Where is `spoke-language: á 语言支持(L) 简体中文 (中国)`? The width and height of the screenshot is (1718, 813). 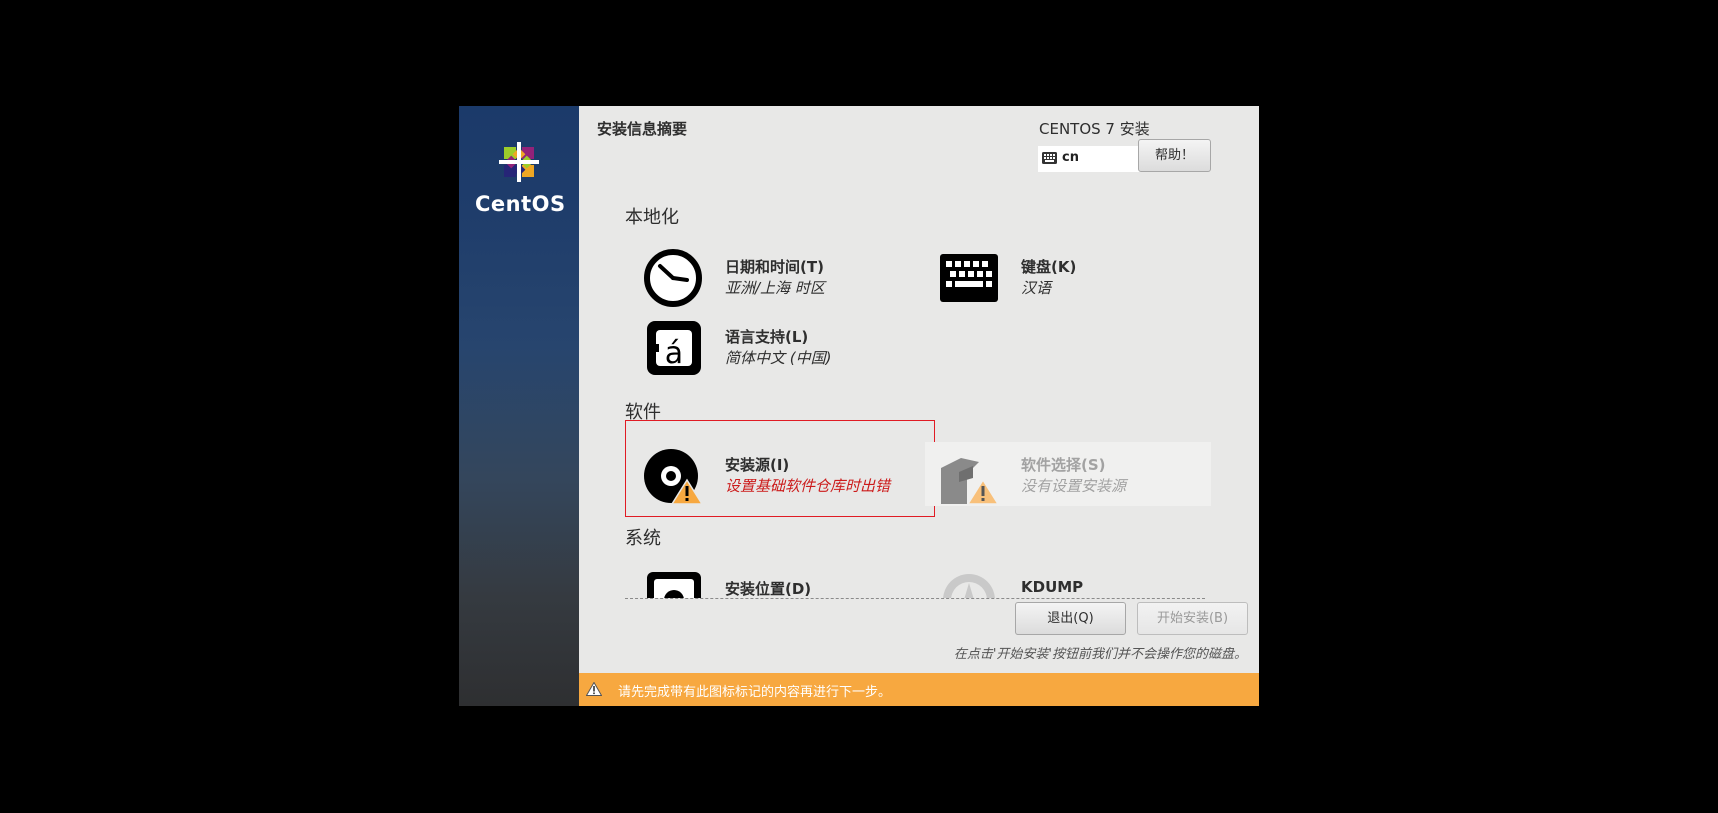
spoke-language: á 语言支持(L) 简体中文 (中国) is located at coordinates (763, 346).